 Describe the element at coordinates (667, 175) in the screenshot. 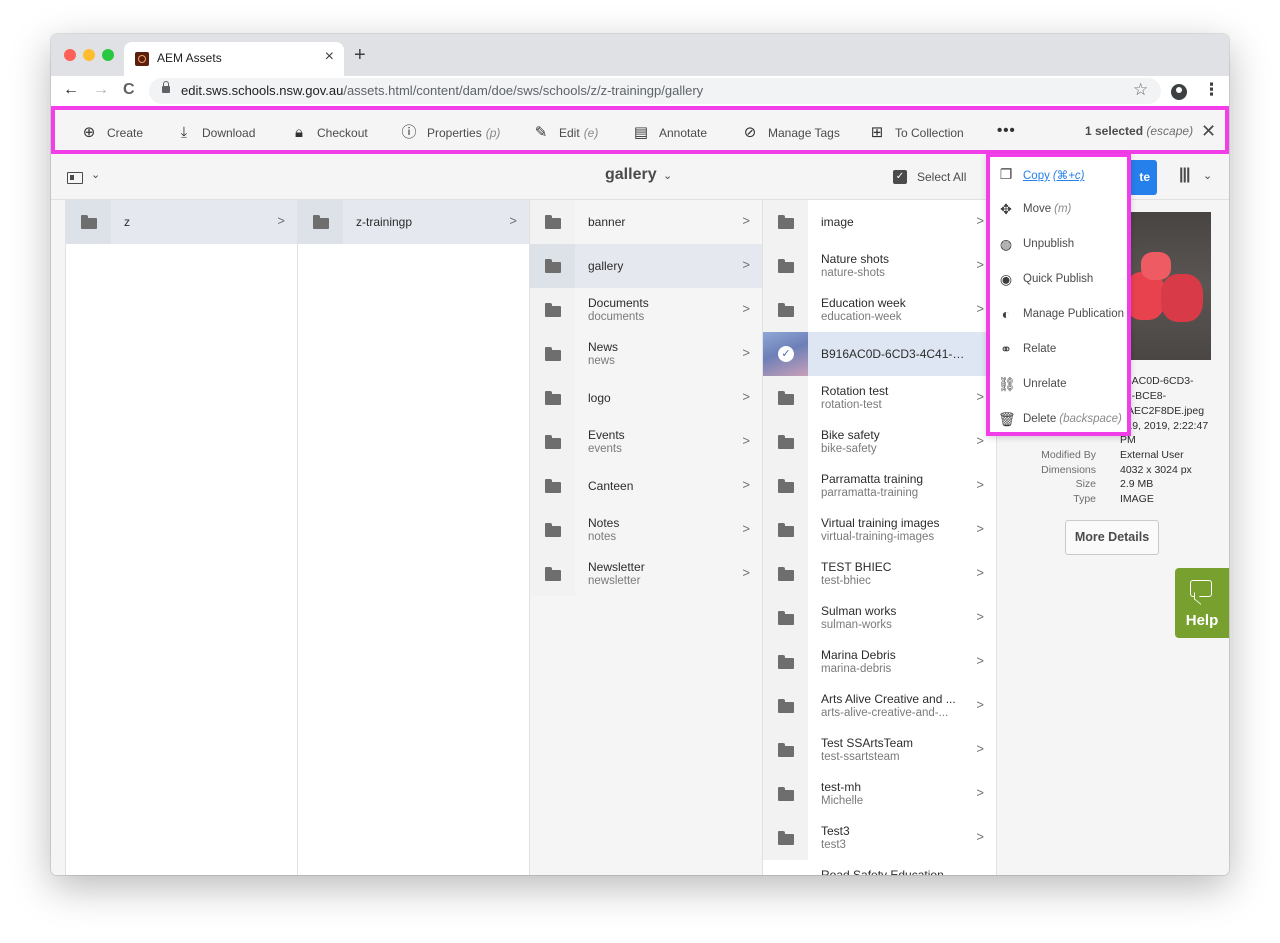

I see `breadcrumb-chevron-icon: ⌄` at that location.